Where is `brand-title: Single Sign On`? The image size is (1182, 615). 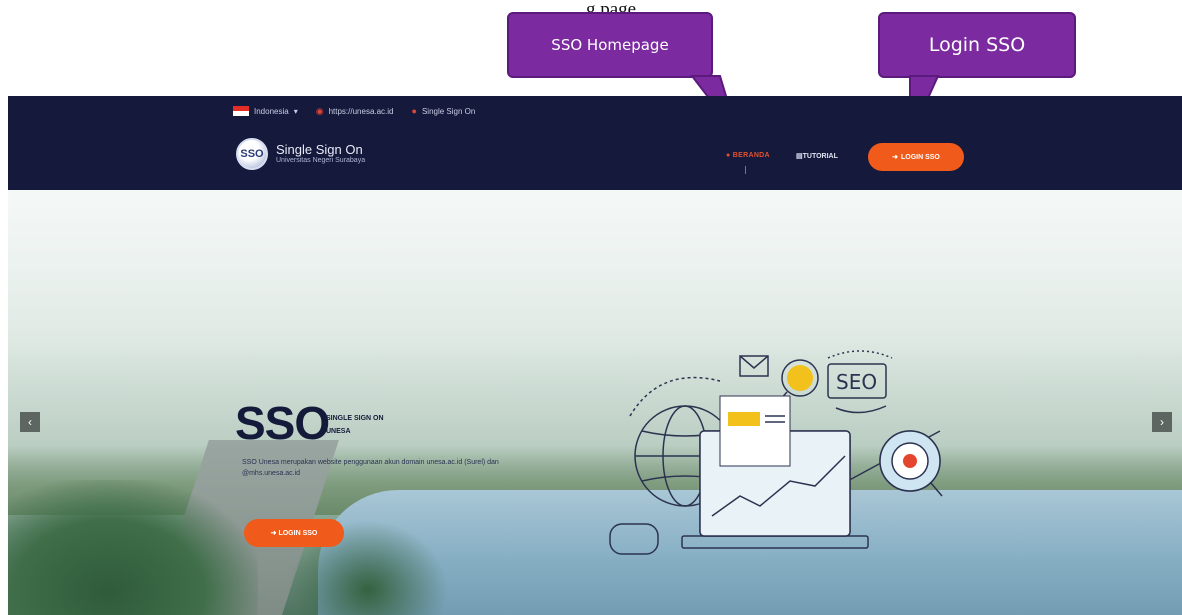 brand-title: Single Sign On is located at coordinates (319, 149).